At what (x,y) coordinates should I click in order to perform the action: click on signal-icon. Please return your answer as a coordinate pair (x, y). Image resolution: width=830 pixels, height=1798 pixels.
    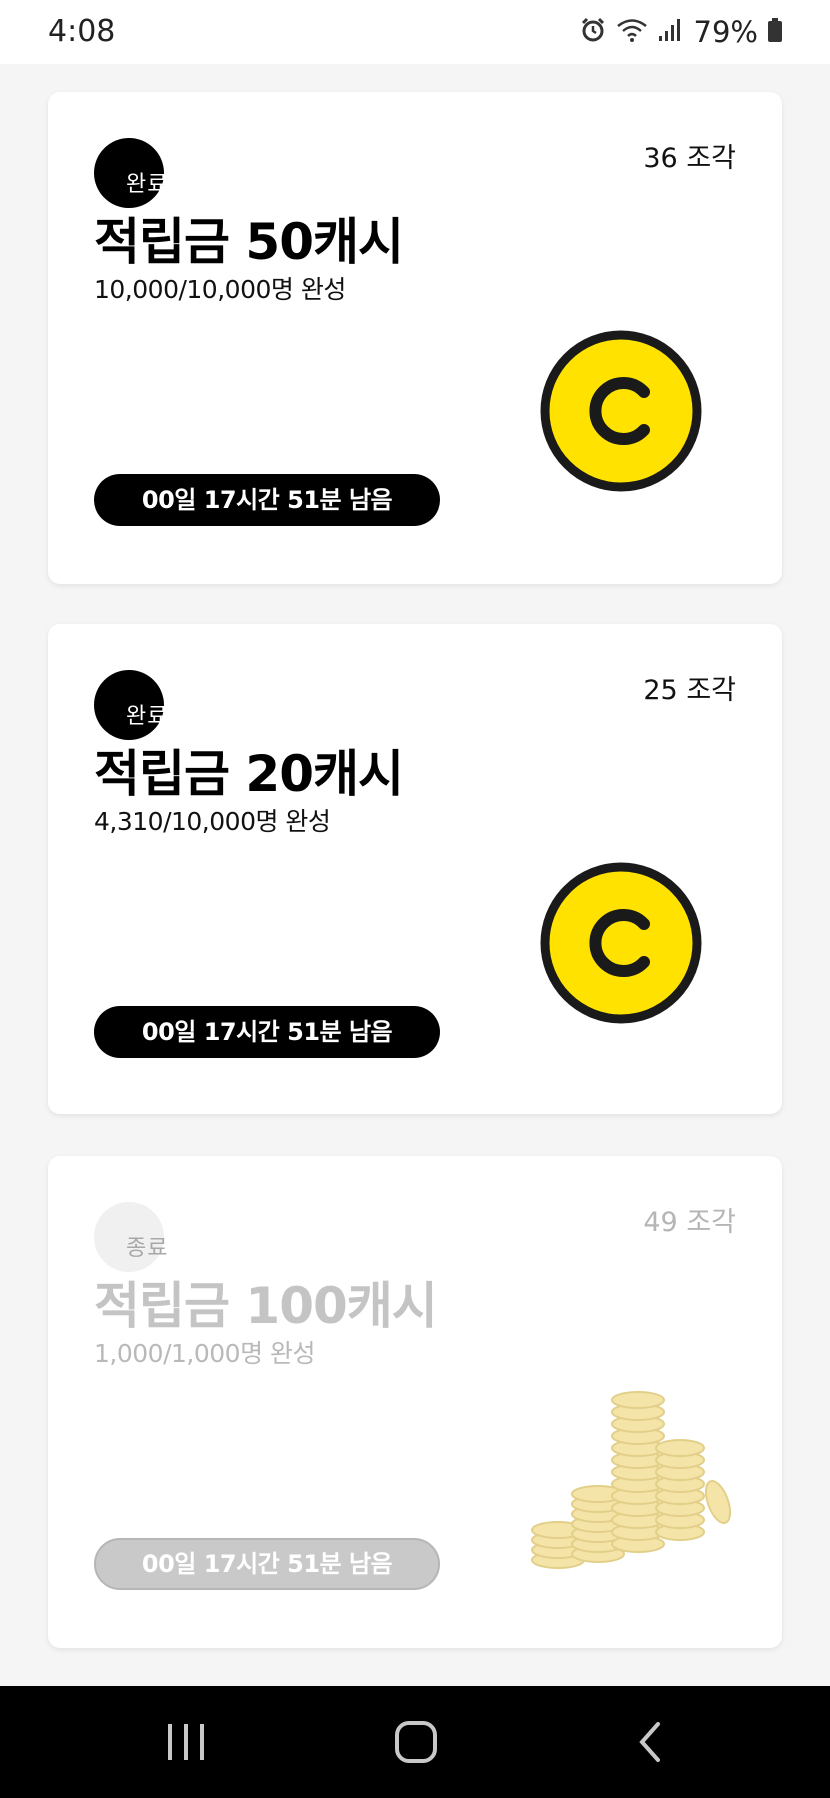
    Looking at the image, I should click on (669, 32).